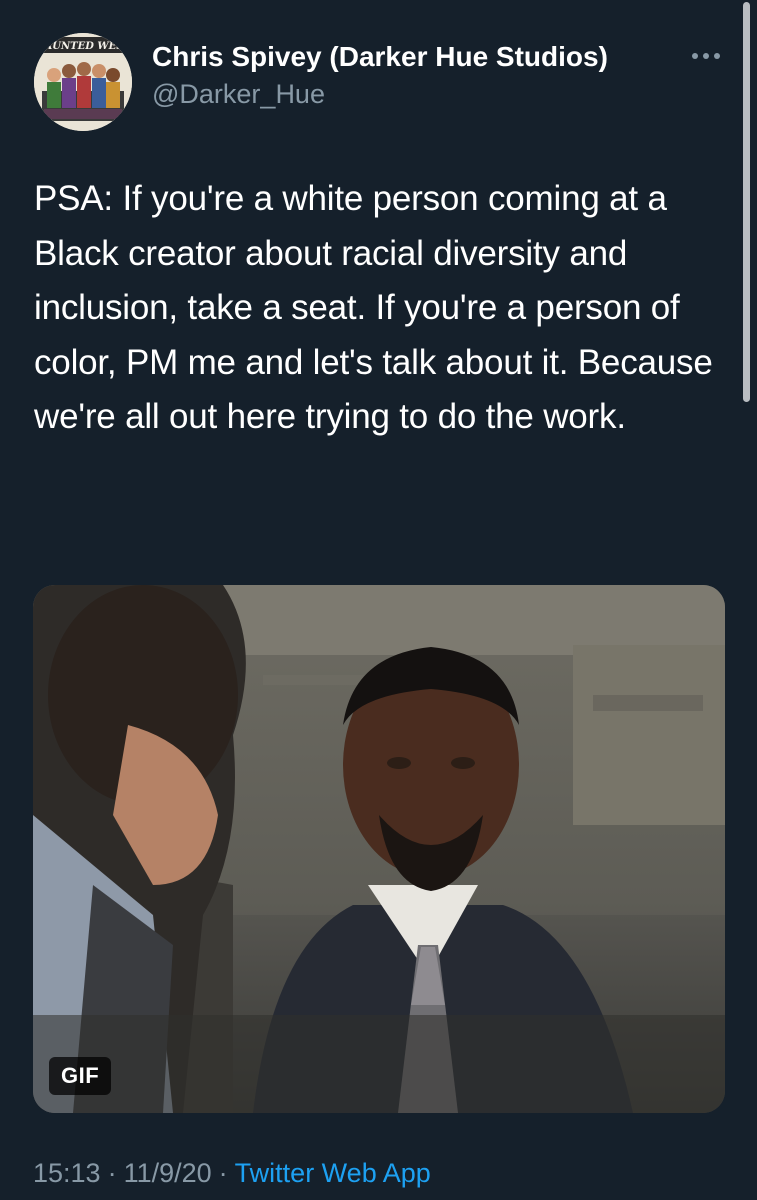 This screenshot has height=1200, width=757. Describe the element at coordinates (83, 82) in the screenshot. I see `avatar: HAUNTED WEST` at that location.